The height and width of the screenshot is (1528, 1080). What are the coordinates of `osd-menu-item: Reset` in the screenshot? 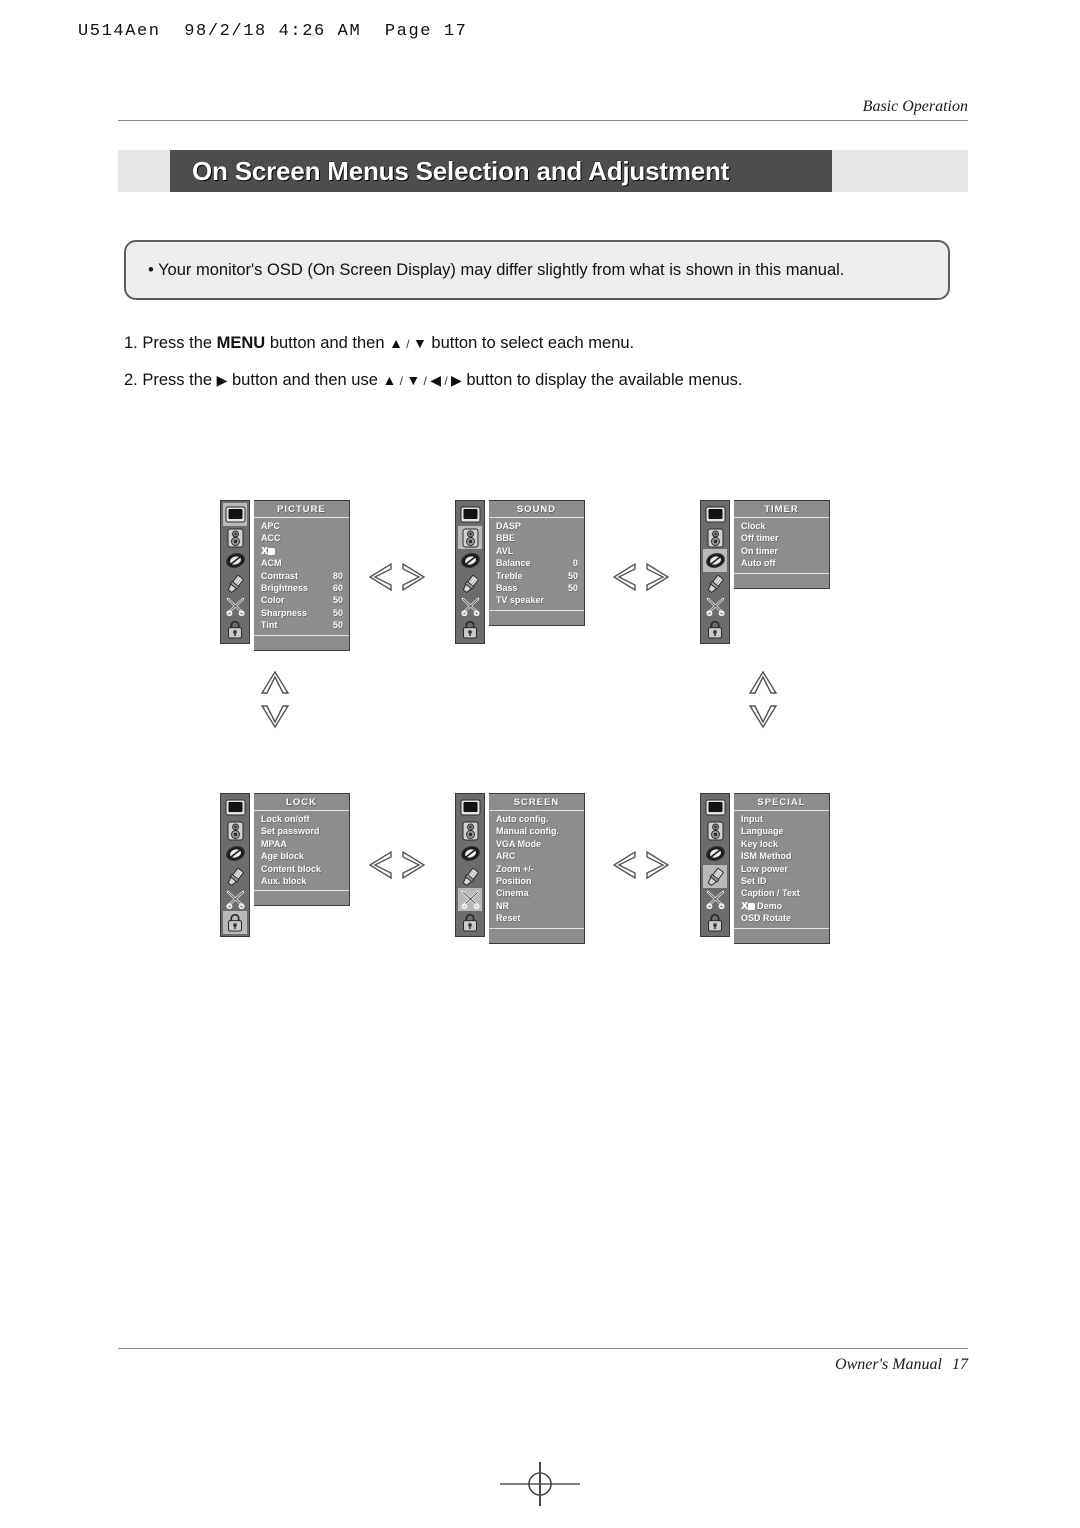 It's located at (536, 919).